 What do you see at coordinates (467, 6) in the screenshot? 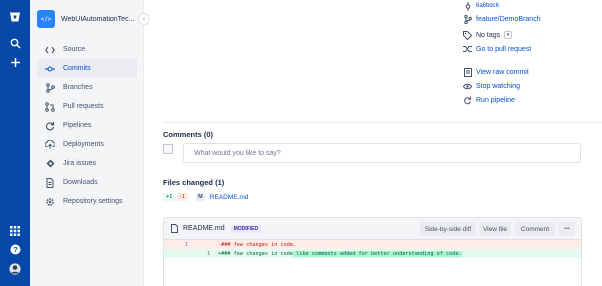
I see `commit-icon` at bounding box center [467, 6].